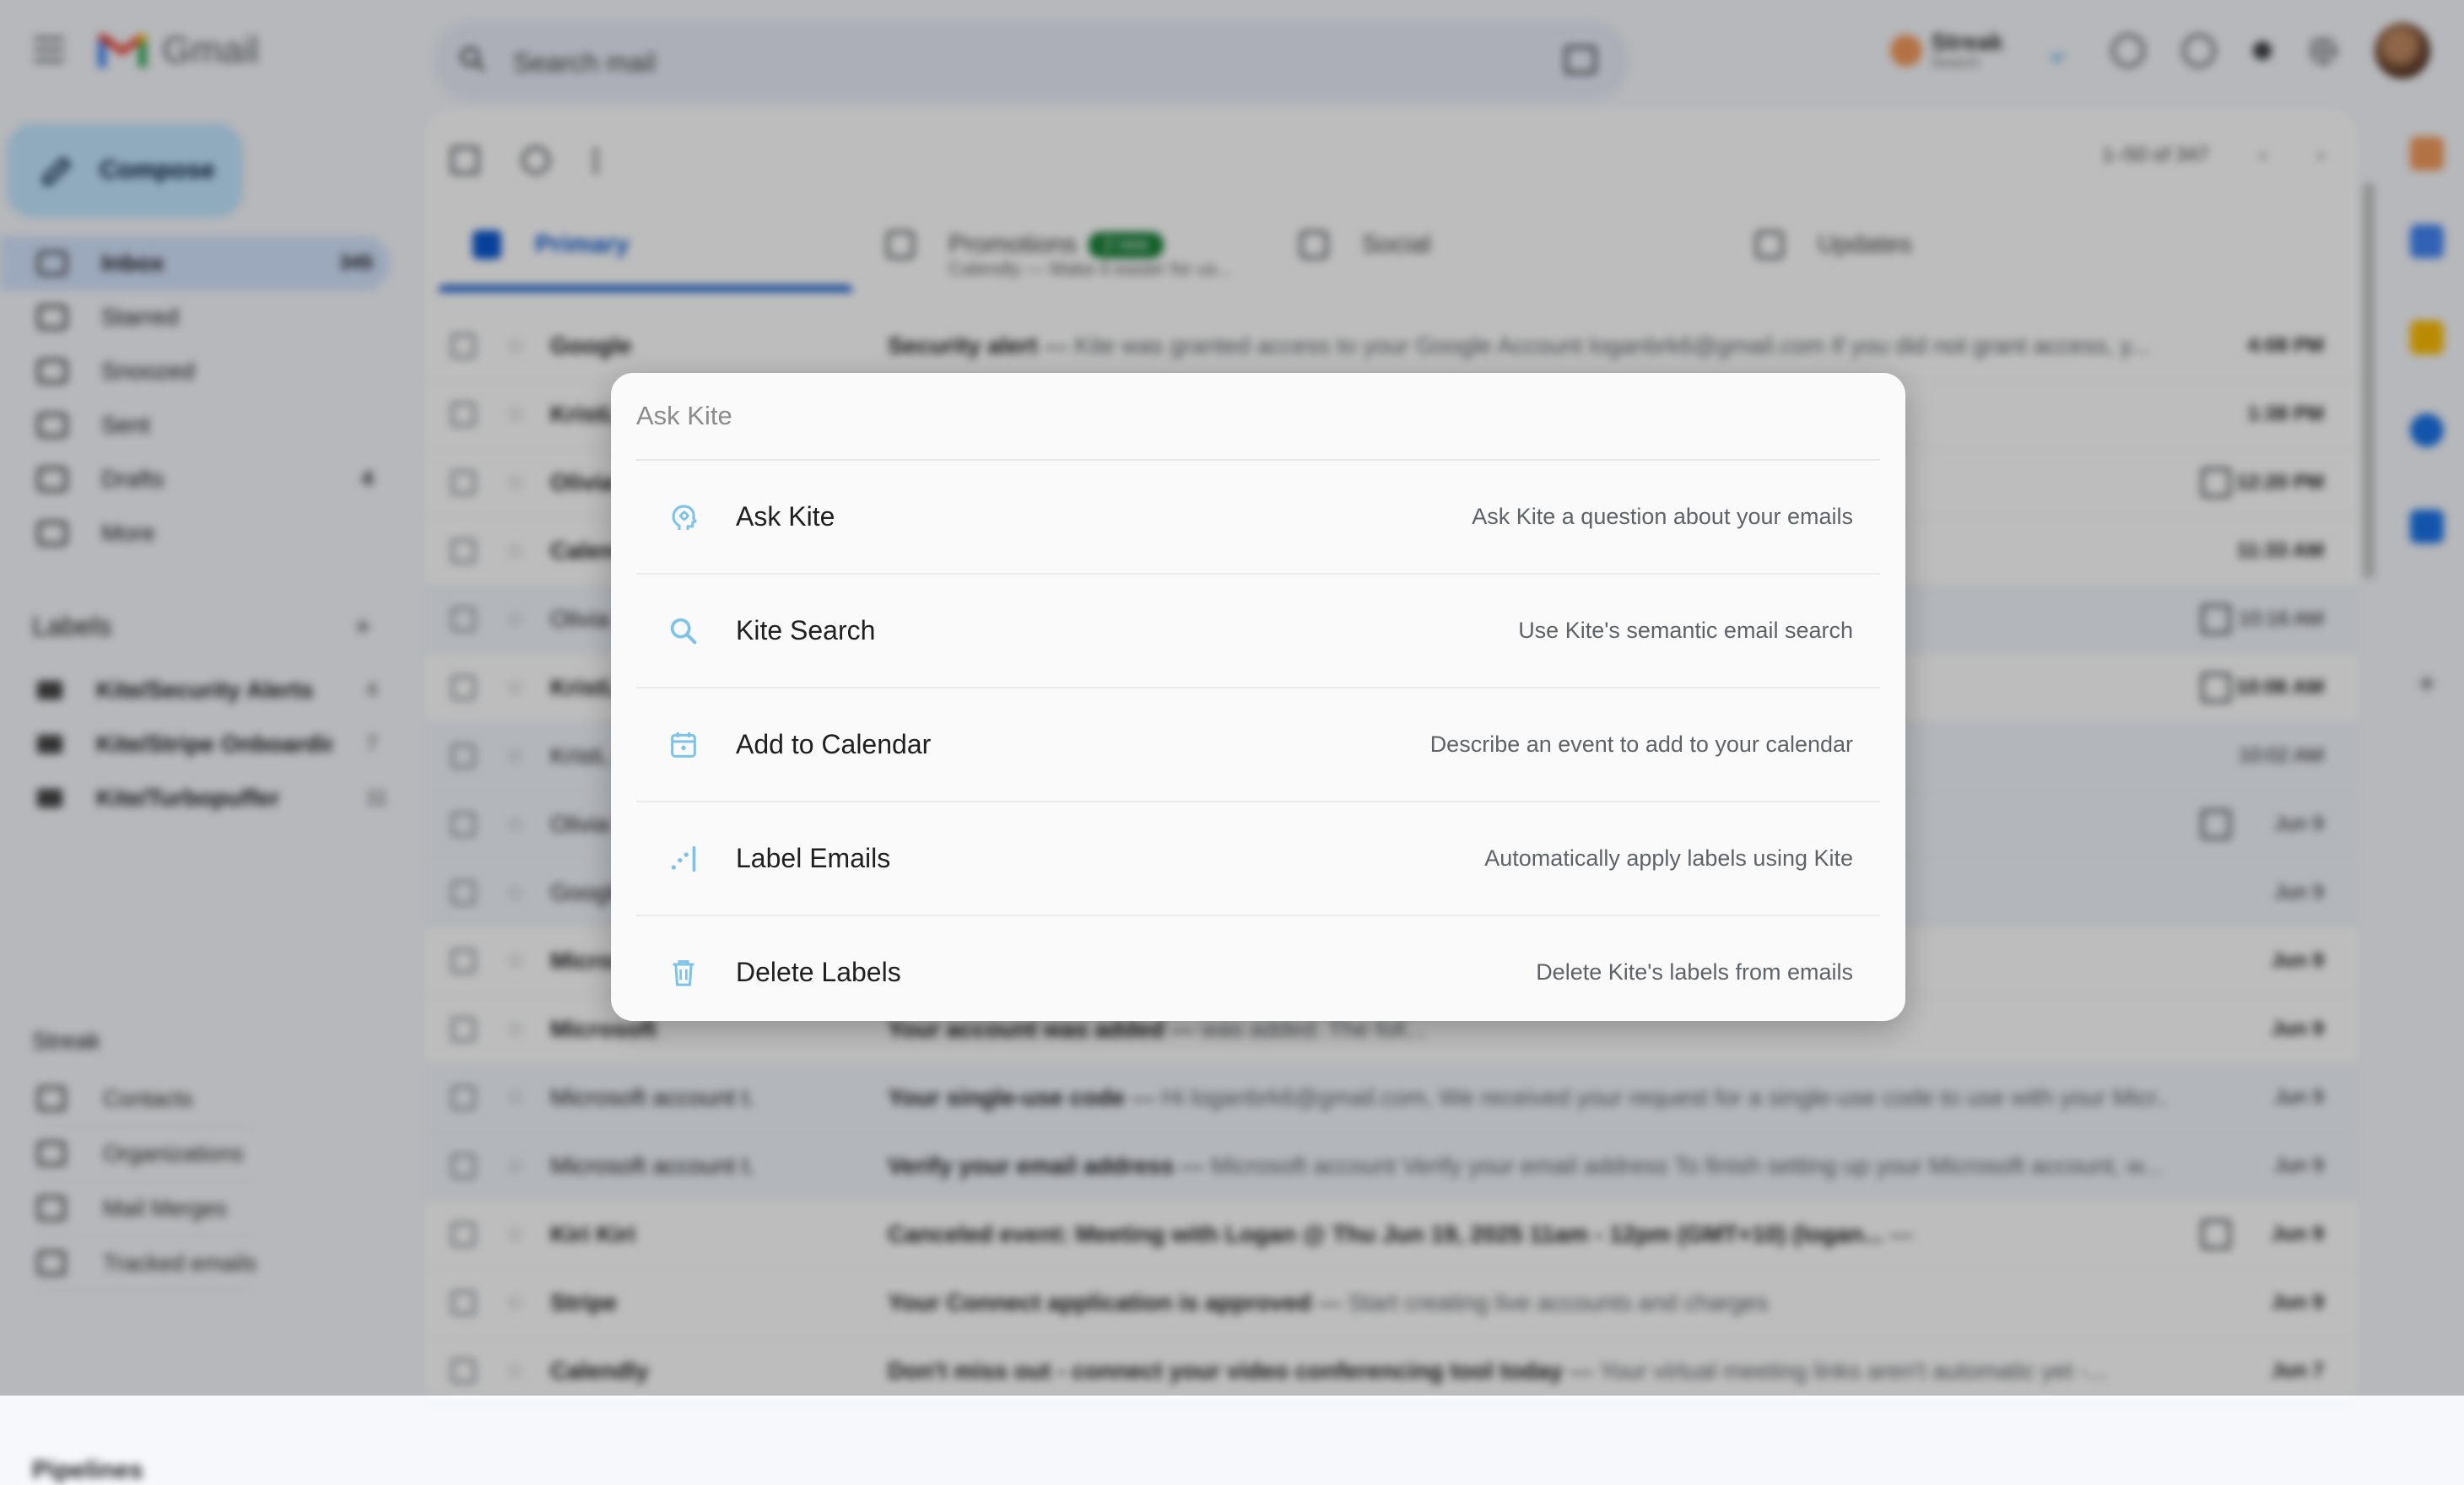  Describe the element at coordinates (834, 744) in the screenshot. I see `command-name: Add to Calendar` at that location.